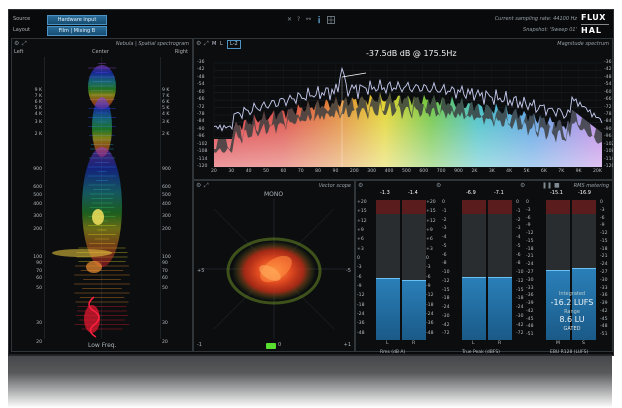  Describe the element at coordinates (500, 207) in the screenshot. I see `meter-peak-zone` at that location.